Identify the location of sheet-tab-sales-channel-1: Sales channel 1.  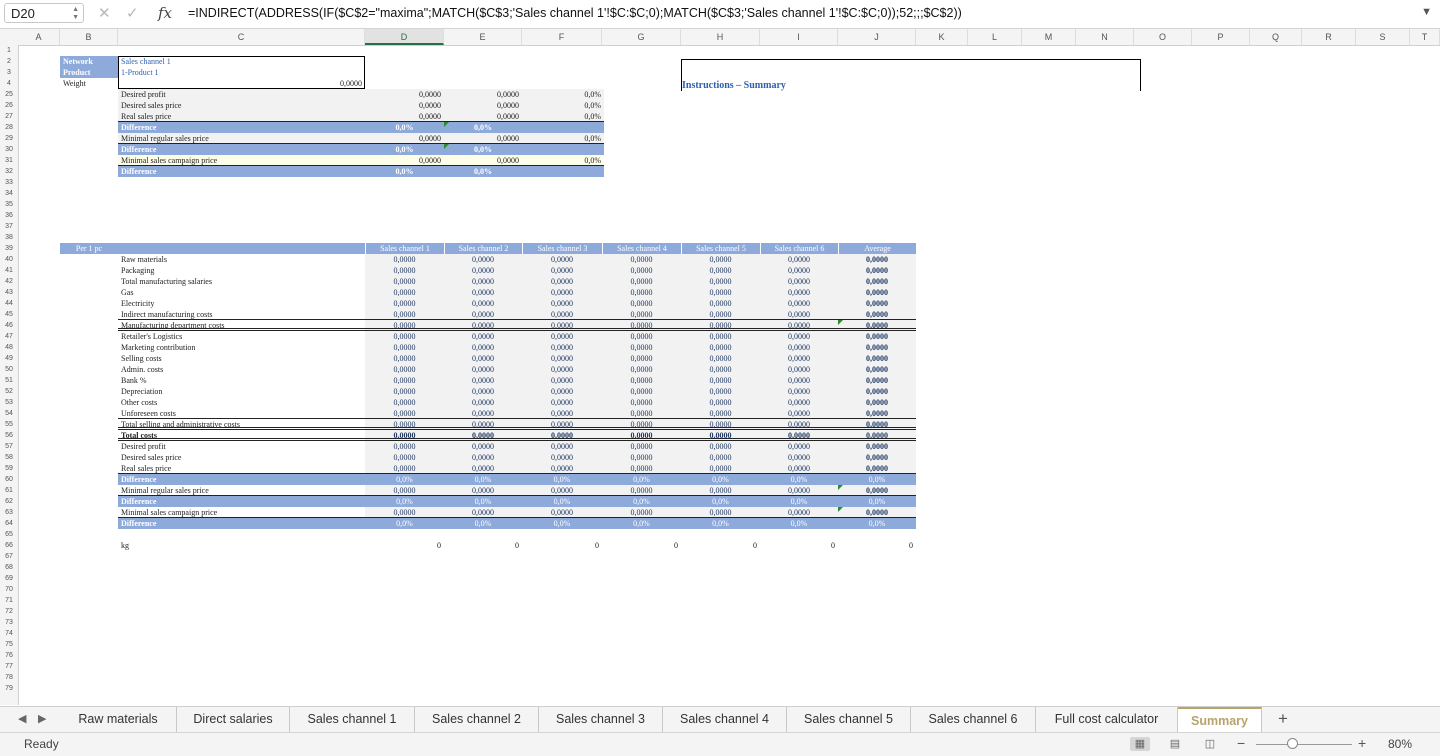
(352, 719).